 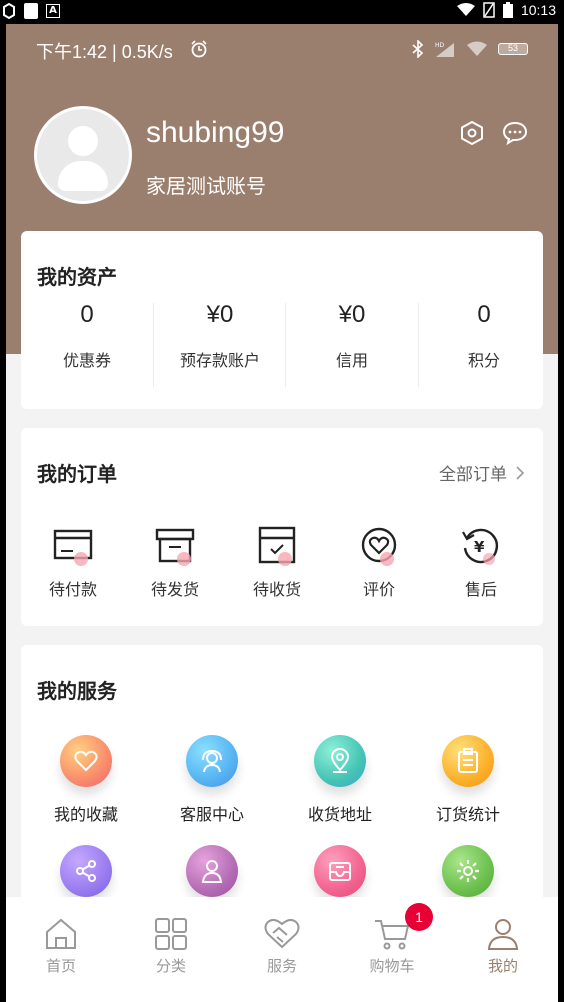 What do you see at coordinates (60, 966) in the screenshot?
I see `tab-label: 首页` at bounding box center [60, 966].